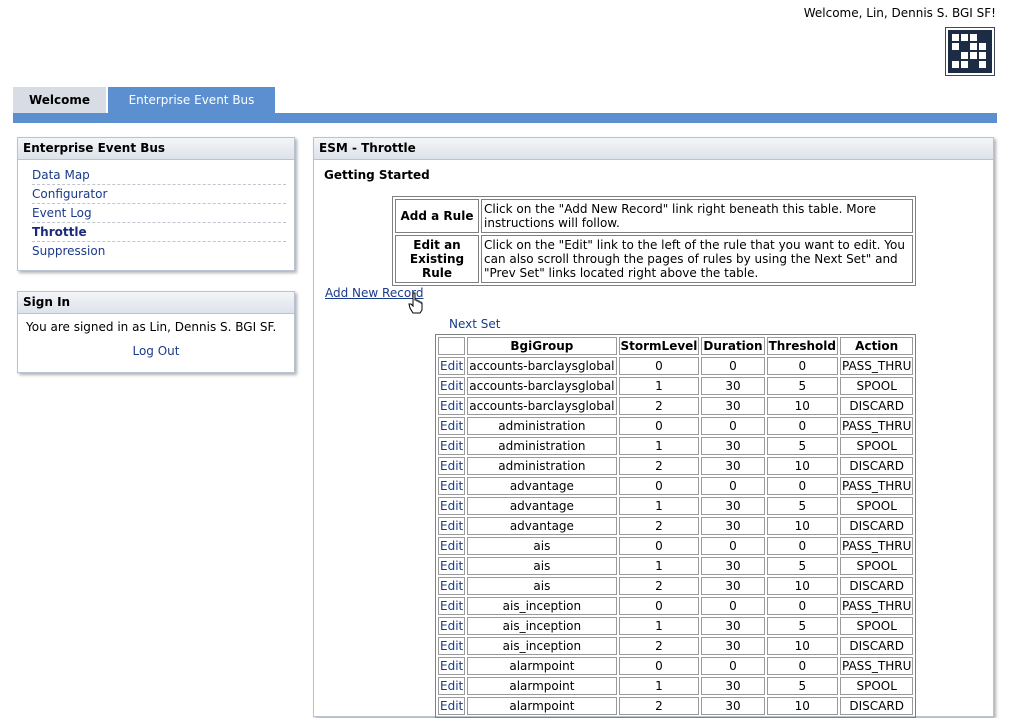 The image size is (1010, 718). What do you see at coordinates (60, 100) in the screenshot?
I see `tab-welcome: Welcome` at bounding box center [60, 100].